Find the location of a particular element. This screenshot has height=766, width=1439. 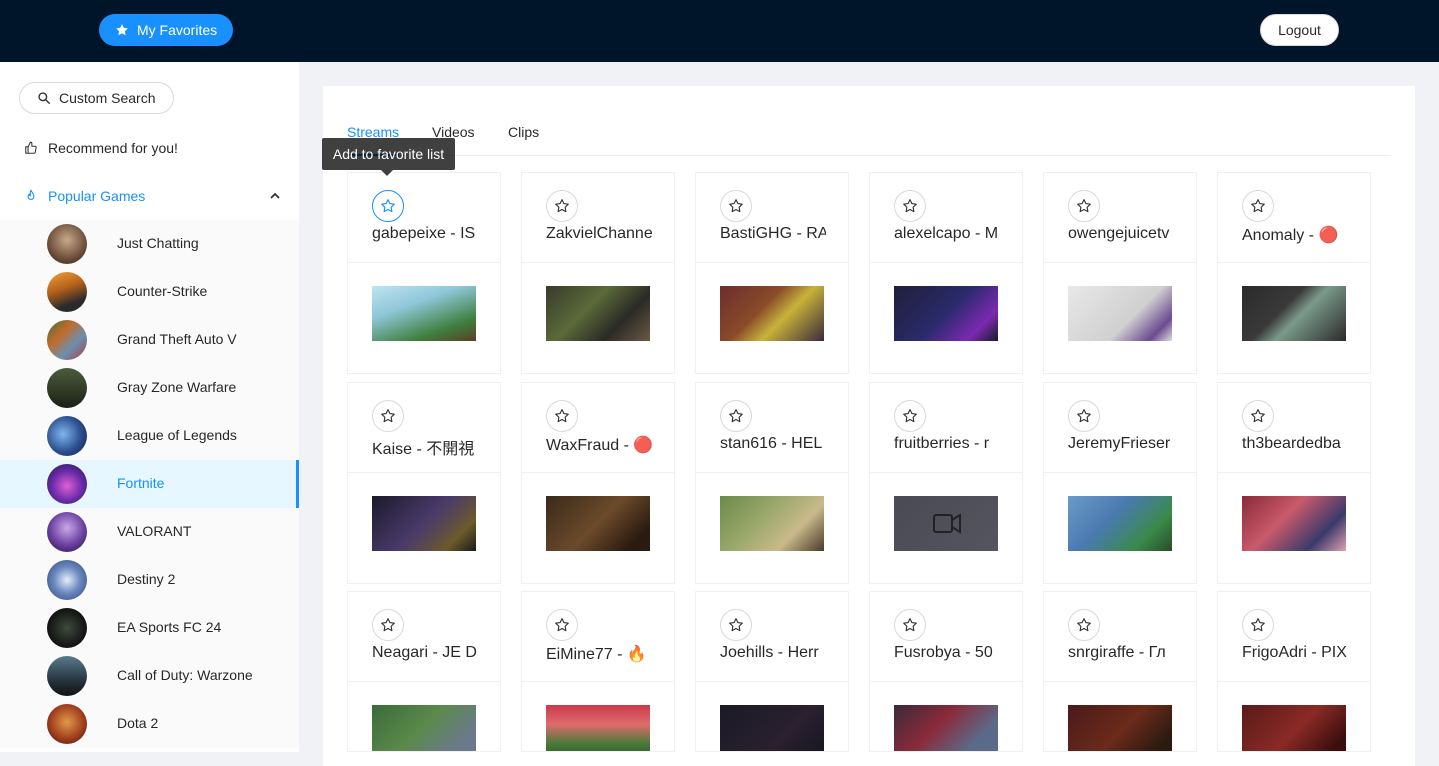

sidebar-item-league-of-legends: League of Legends is located at coordinates (149, 436).